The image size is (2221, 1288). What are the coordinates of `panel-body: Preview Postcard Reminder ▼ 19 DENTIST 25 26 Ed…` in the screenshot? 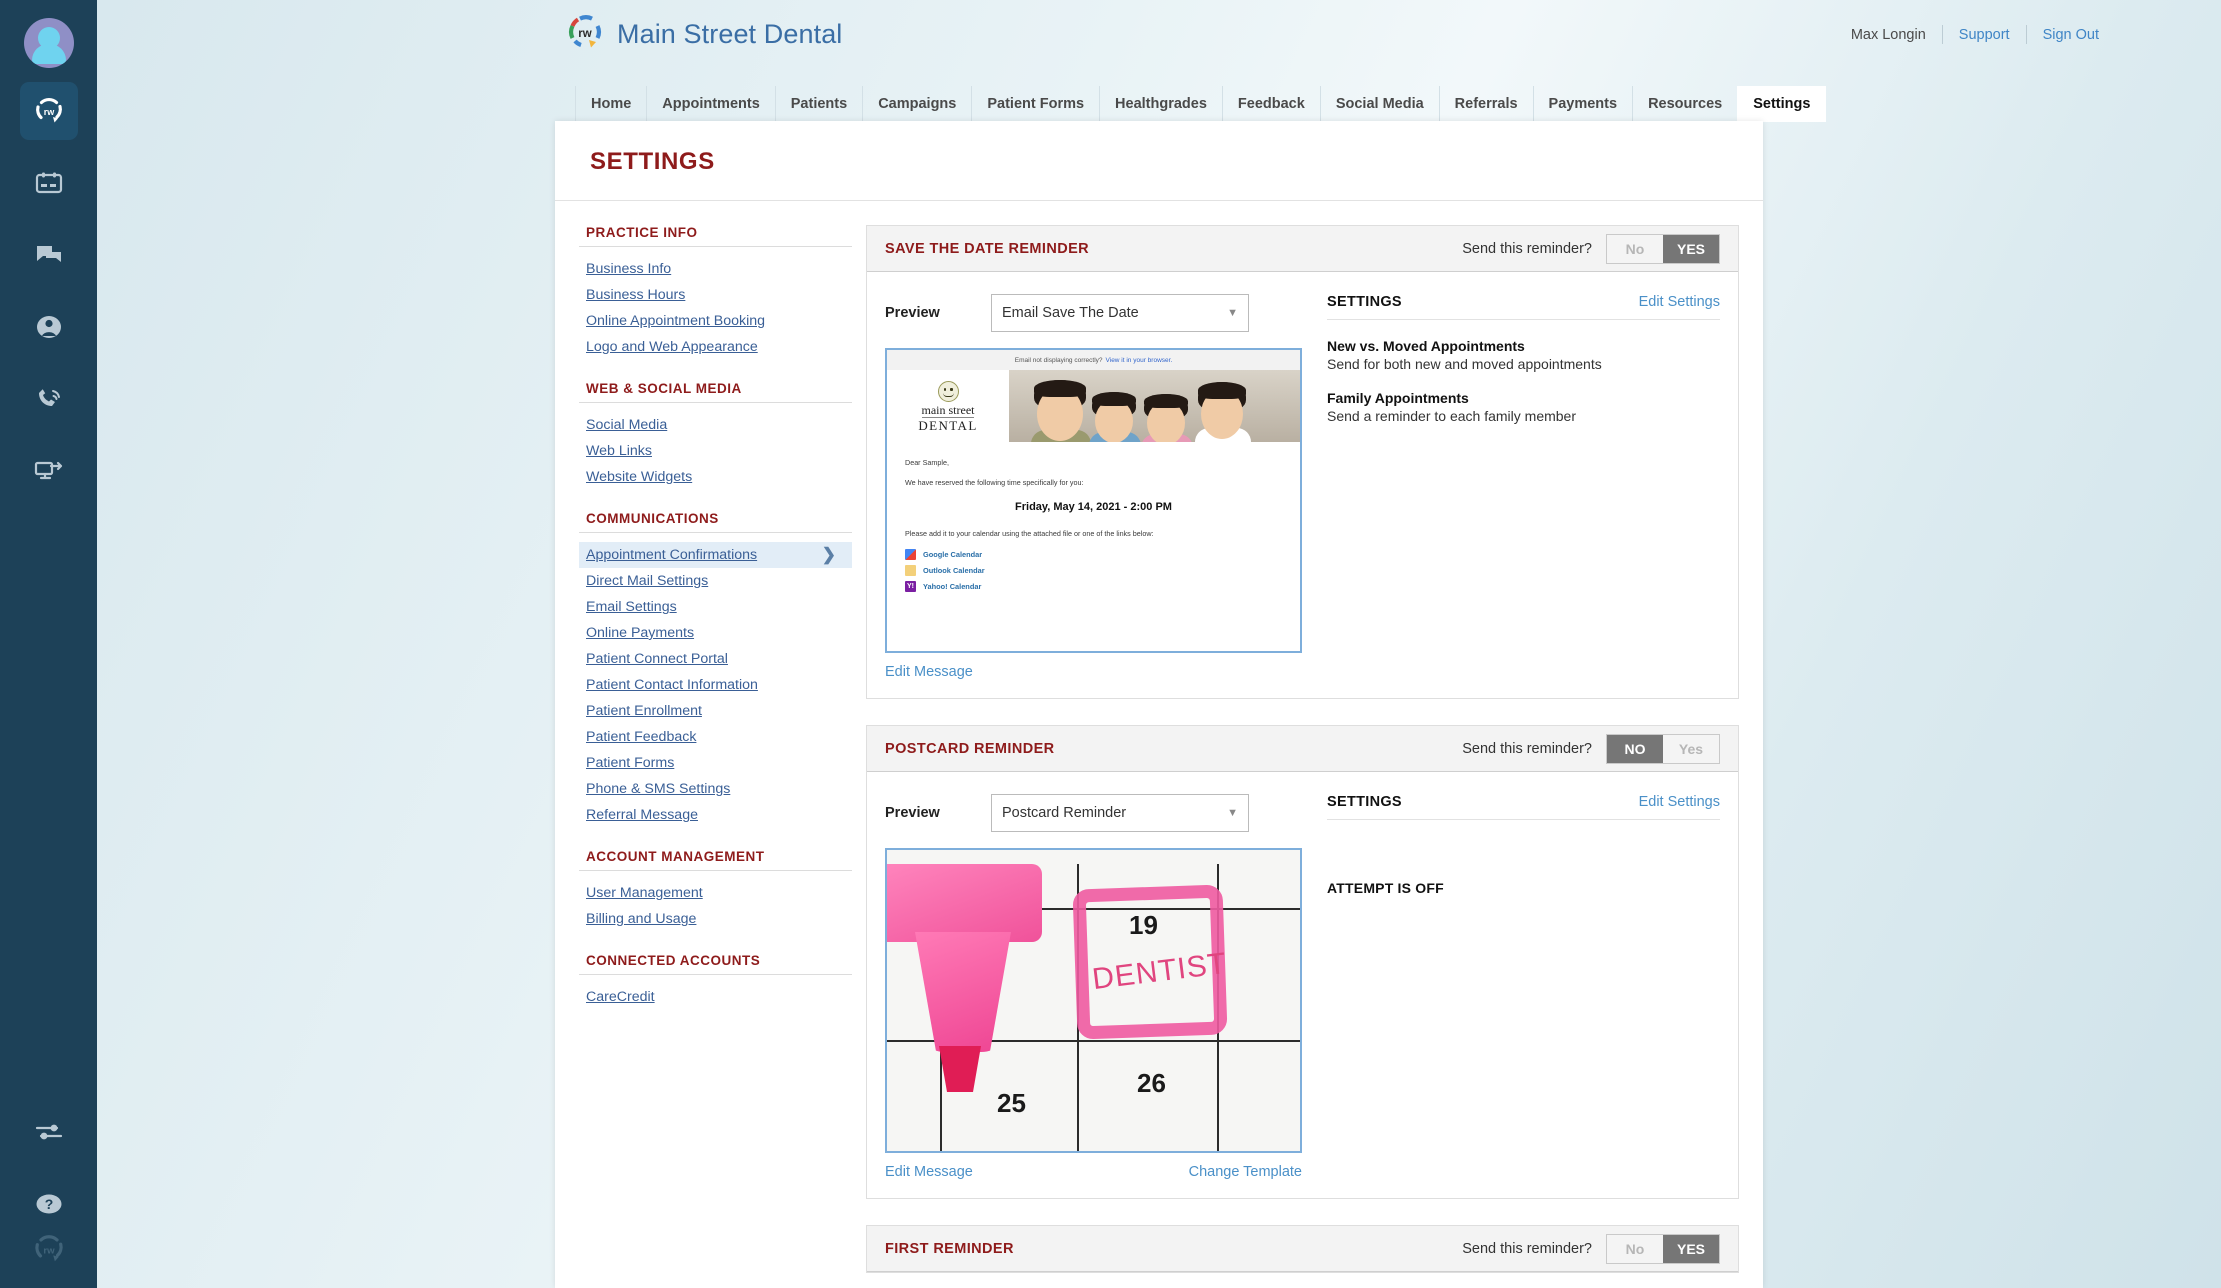 It's located at (1302, 985).